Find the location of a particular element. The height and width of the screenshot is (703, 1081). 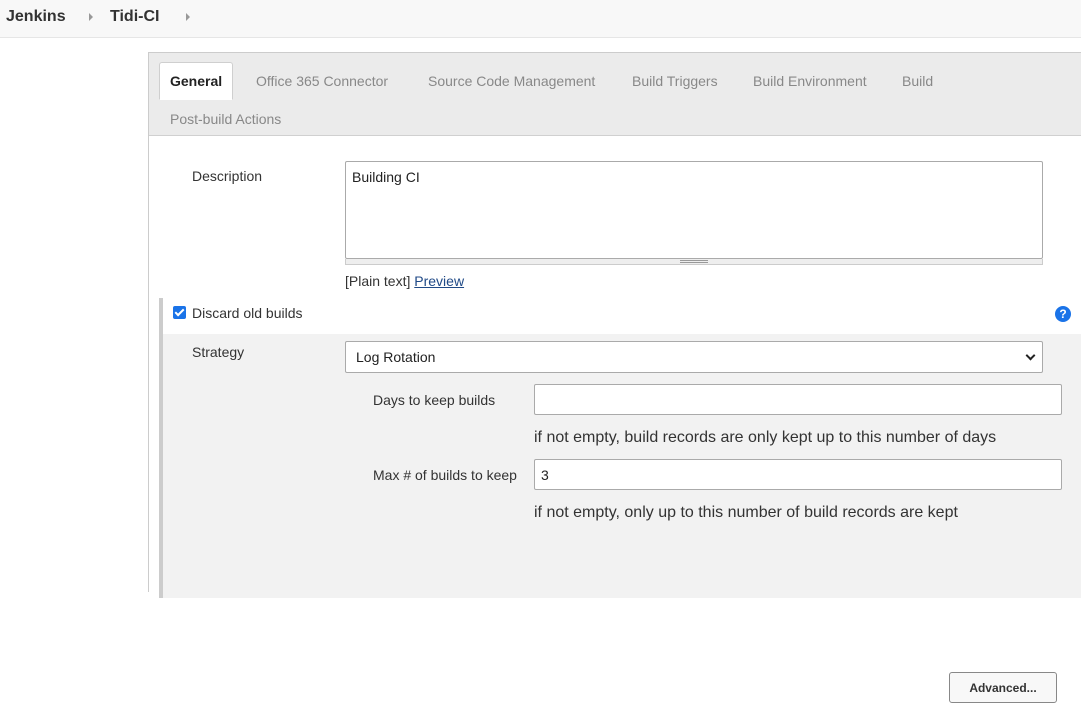

preview-link: Preview is located at coordinates (439, 281).